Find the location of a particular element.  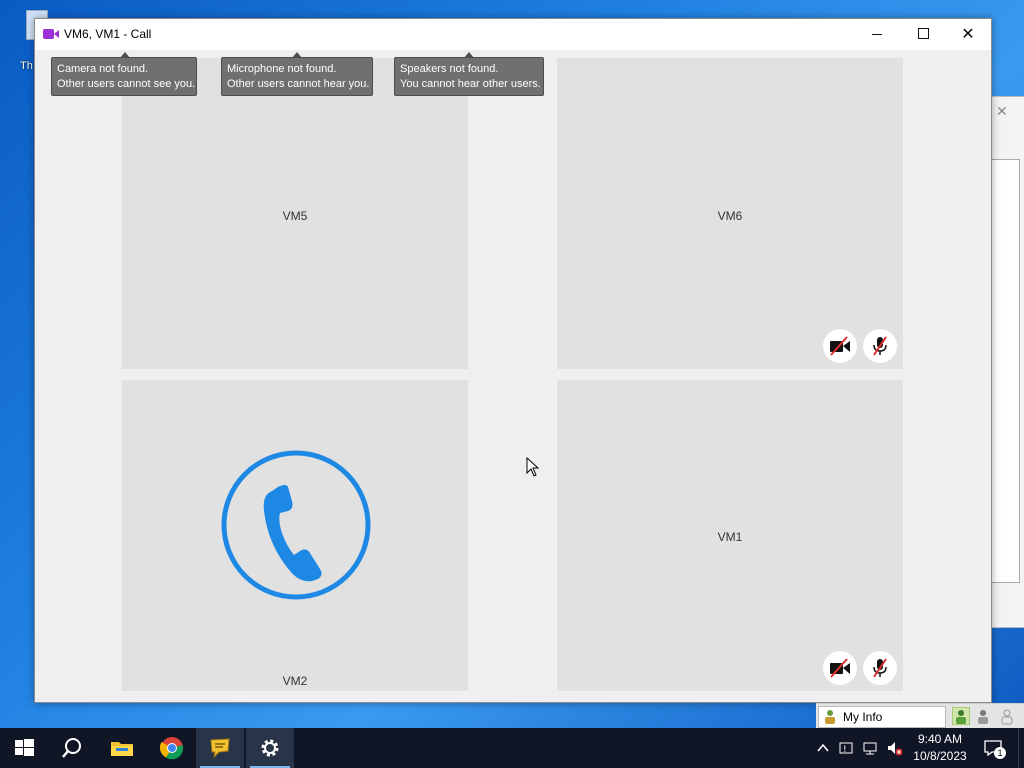

start-icon is located at coordinates (24, 747).